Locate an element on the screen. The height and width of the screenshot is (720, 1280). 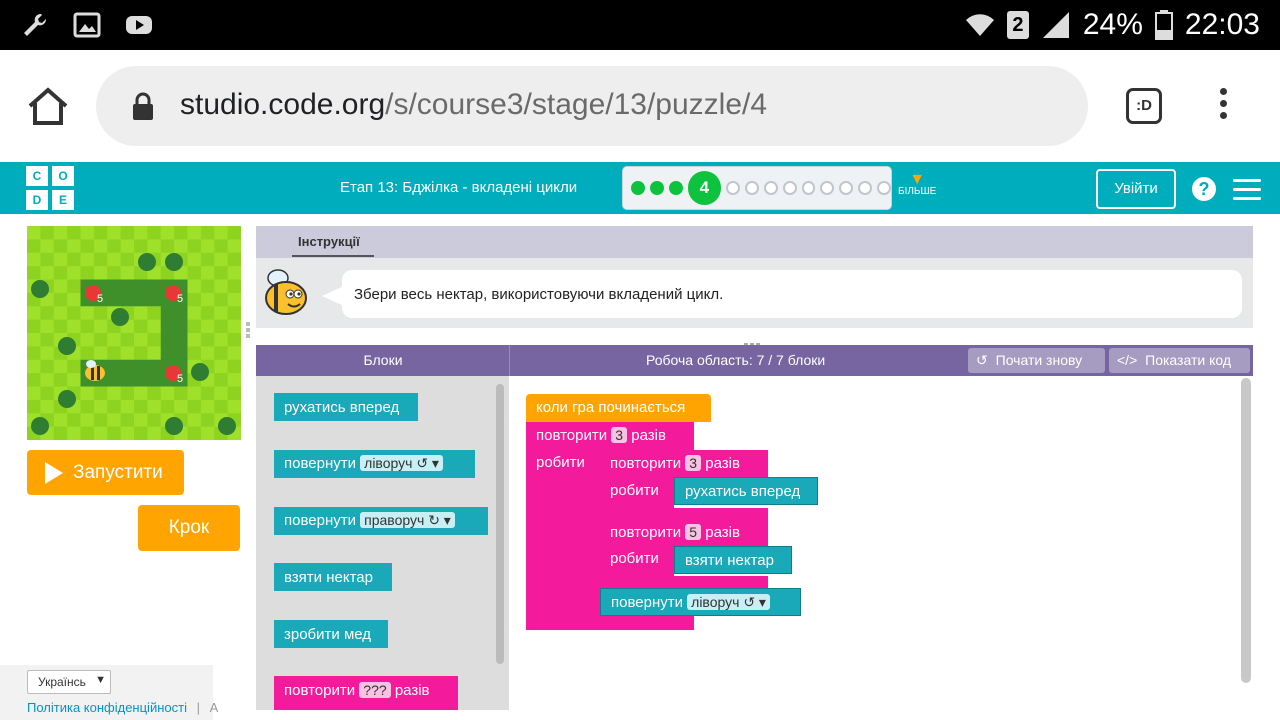
stage-title: Етап 13: Бджілка - вкладені цикли is located at coordinates (459, 187).